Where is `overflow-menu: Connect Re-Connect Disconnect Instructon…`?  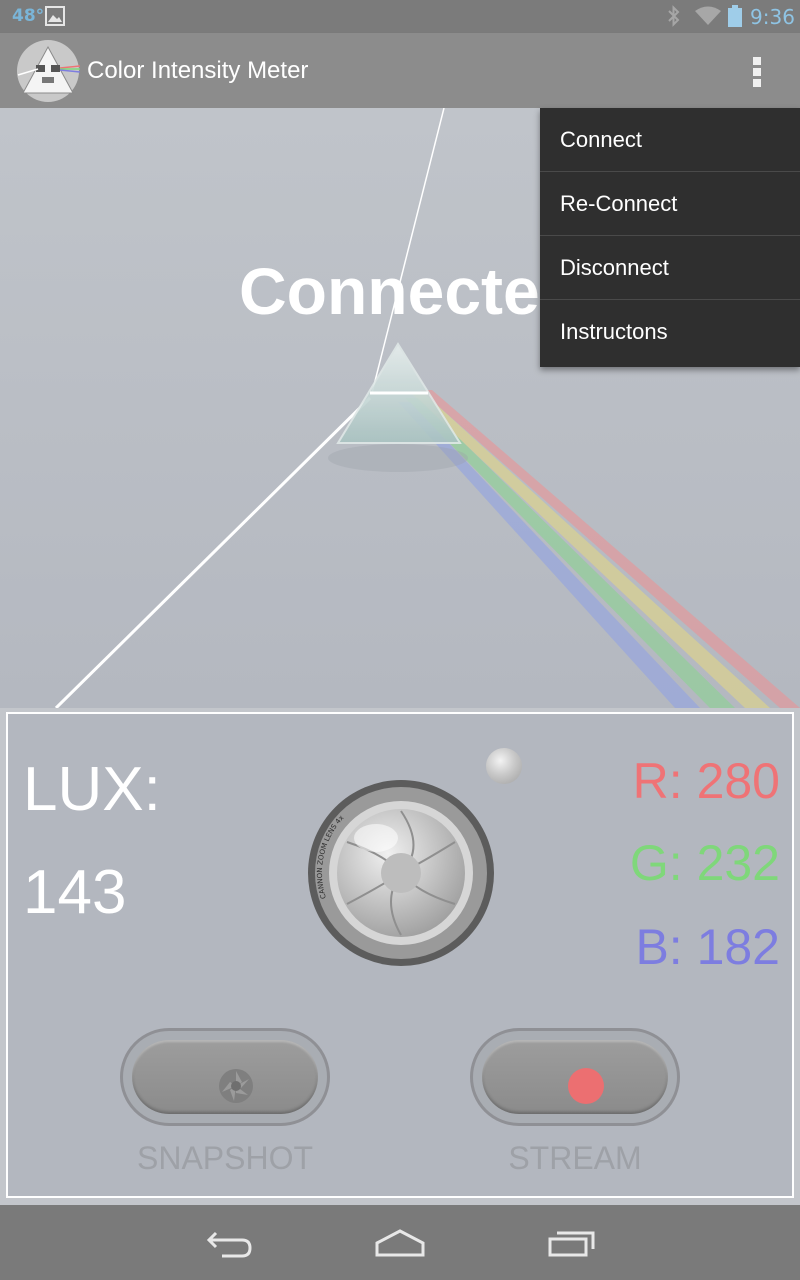 overflow-menu: Connect Re-Connect Disconnect Instructon… is located at coordinates (670, 237).